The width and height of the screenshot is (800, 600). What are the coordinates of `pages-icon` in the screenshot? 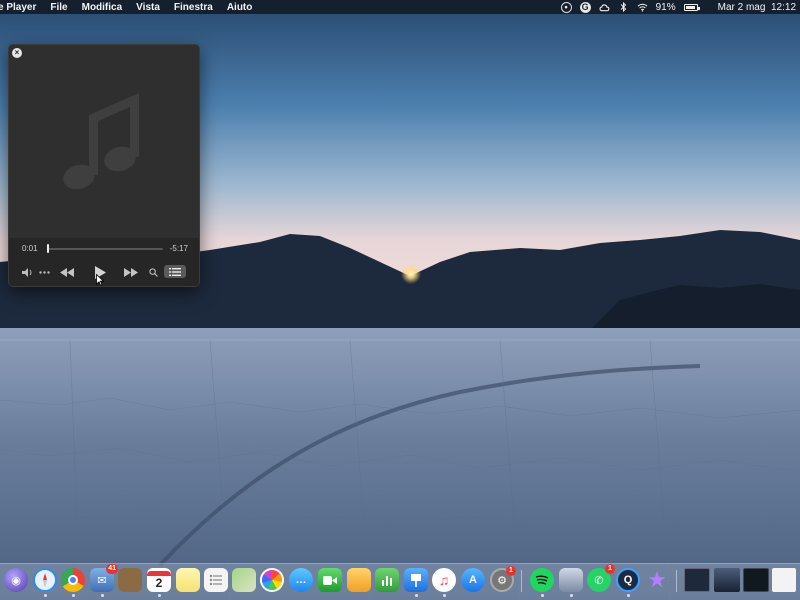 It's located at (359, 580).